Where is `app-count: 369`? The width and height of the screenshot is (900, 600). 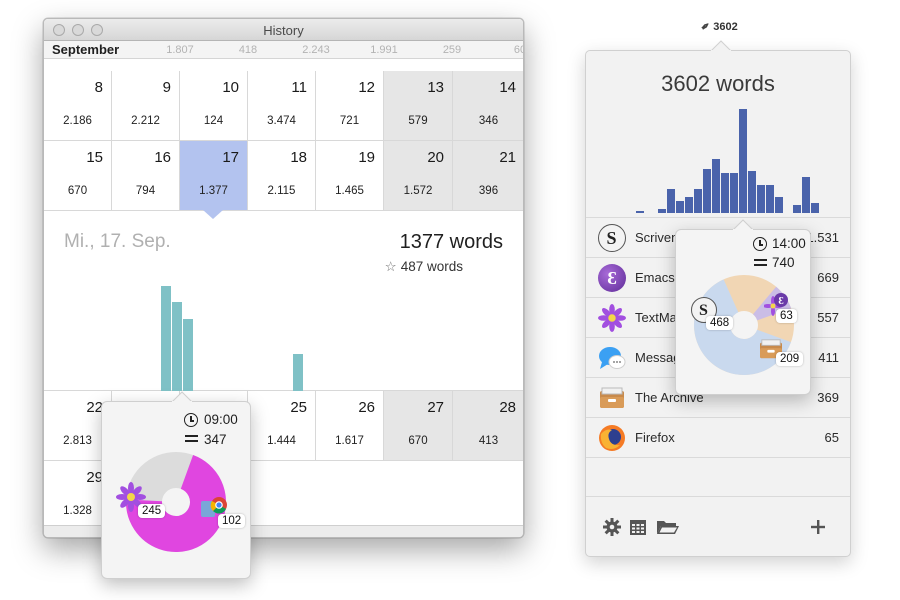
app-count: 369 is located at coordinates (828, 397).